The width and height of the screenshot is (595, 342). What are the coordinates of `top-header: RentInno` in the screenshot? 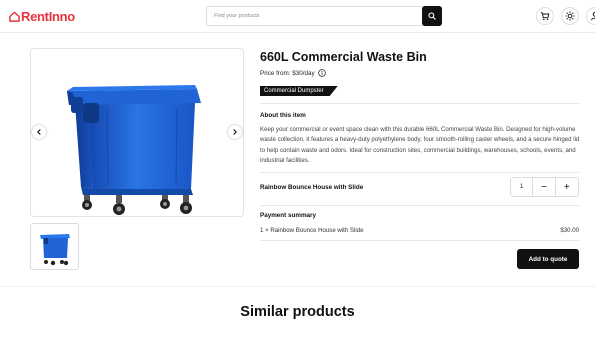 It's located at (297, 16).